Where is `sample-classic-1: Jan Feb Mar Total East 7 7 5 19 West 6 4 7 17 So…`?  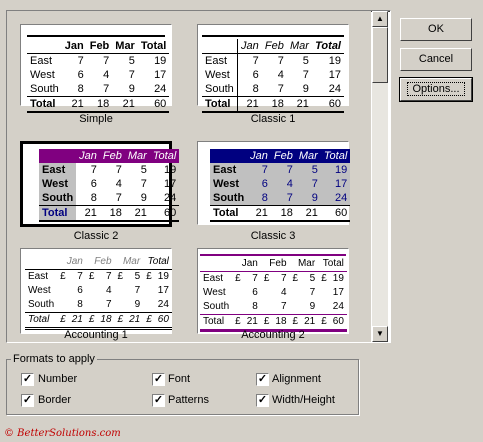 sample-classic-1: Jan Feb Mar Total East 7 7 5 19 West 6 4 7 17 So… is located at coordinates (273, 68).